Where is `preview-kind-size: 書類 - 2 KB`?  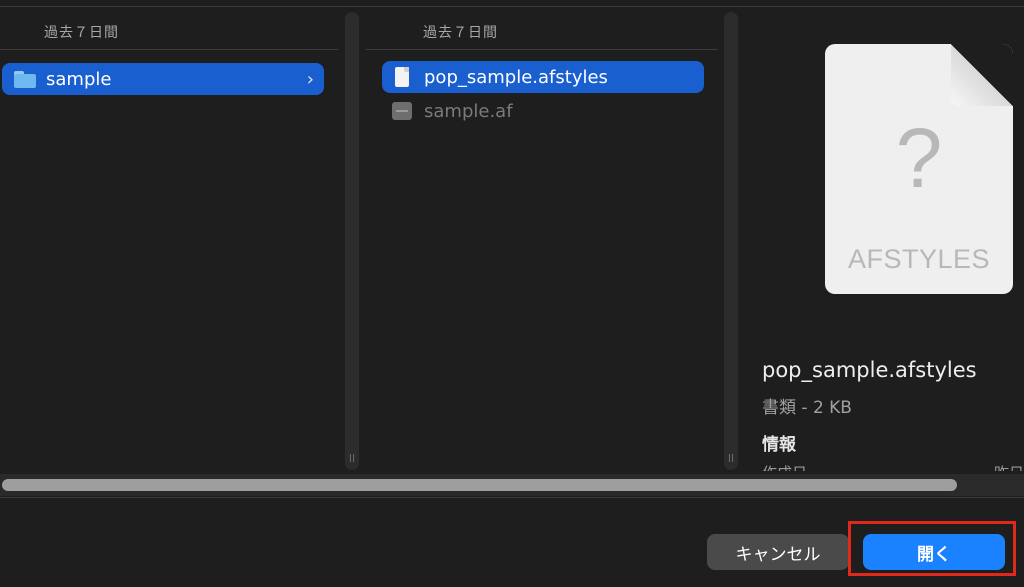 preview-kind-size: 書類 - 2 KB is located at coordinates (807, 408).